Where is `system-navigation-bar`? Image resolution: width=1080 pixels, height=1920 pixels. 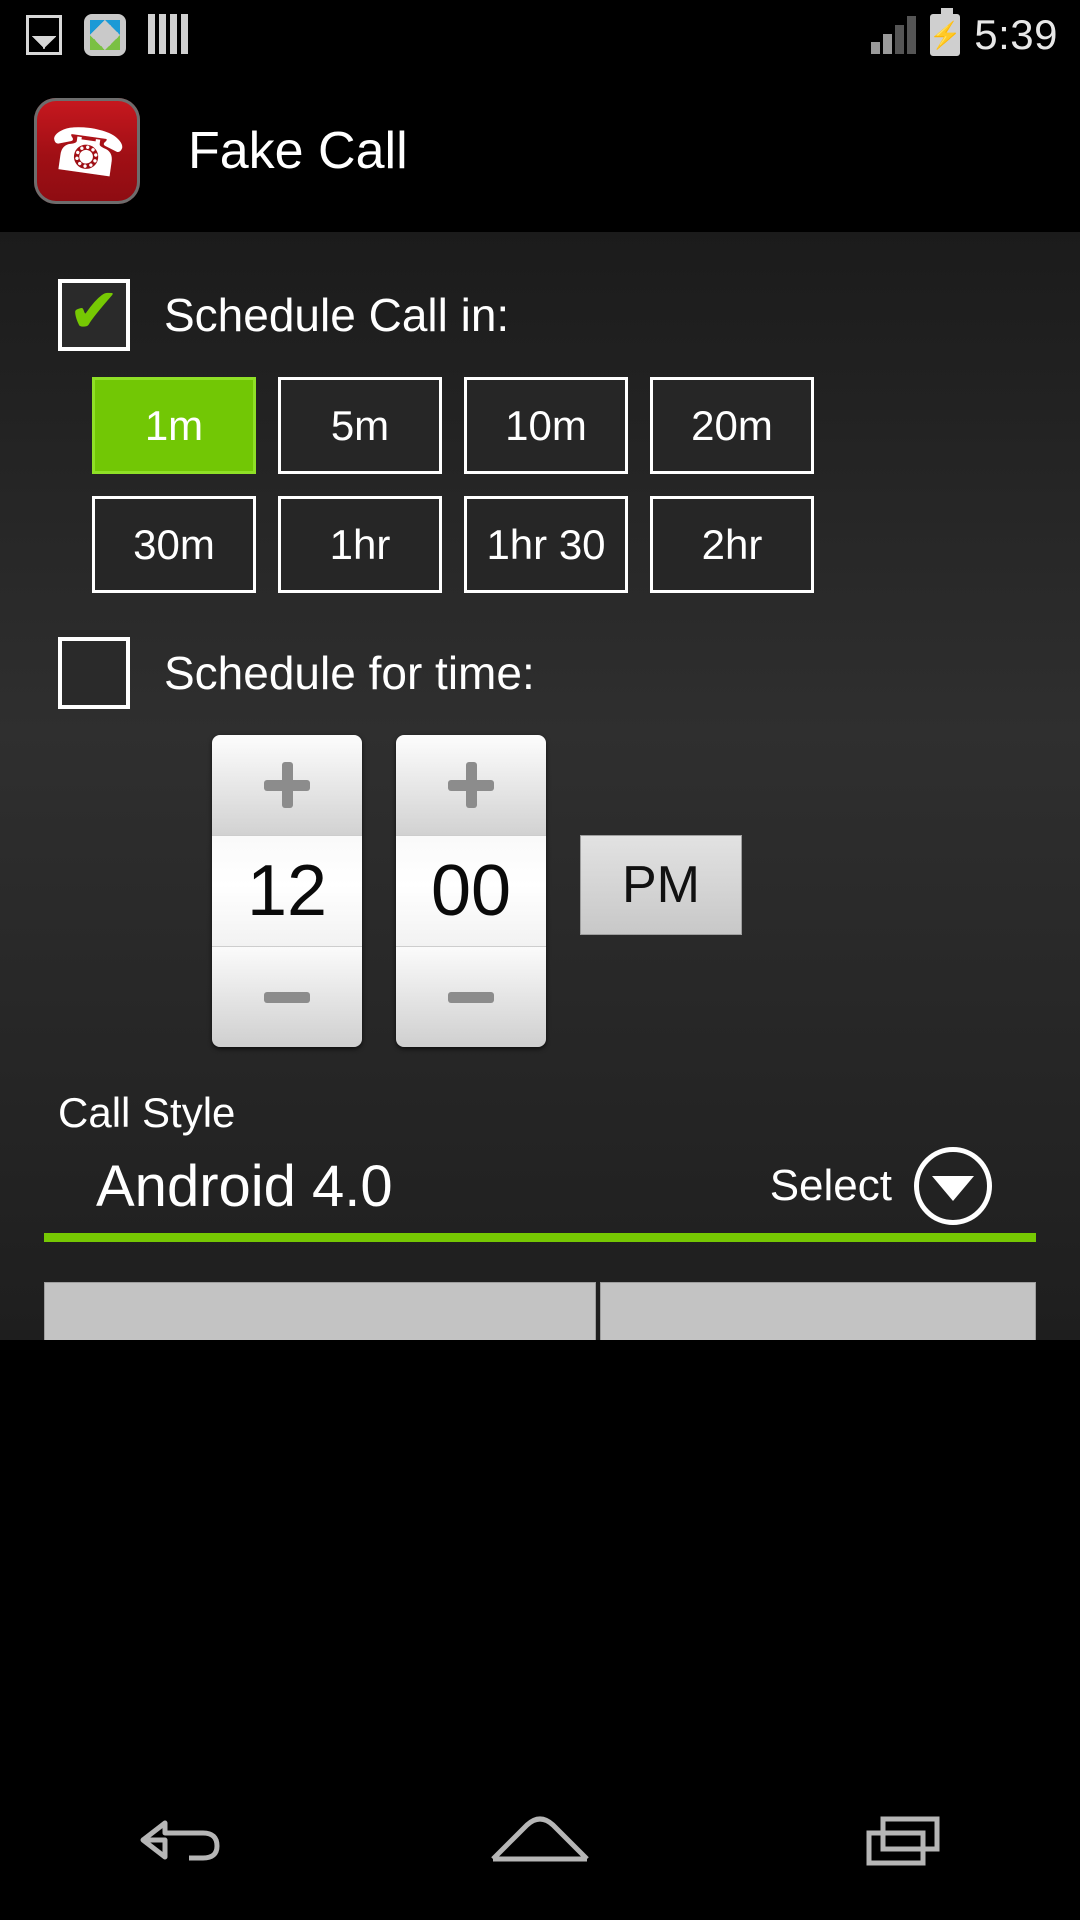 system-navigation-bar is located at coordinates (540, 1840).